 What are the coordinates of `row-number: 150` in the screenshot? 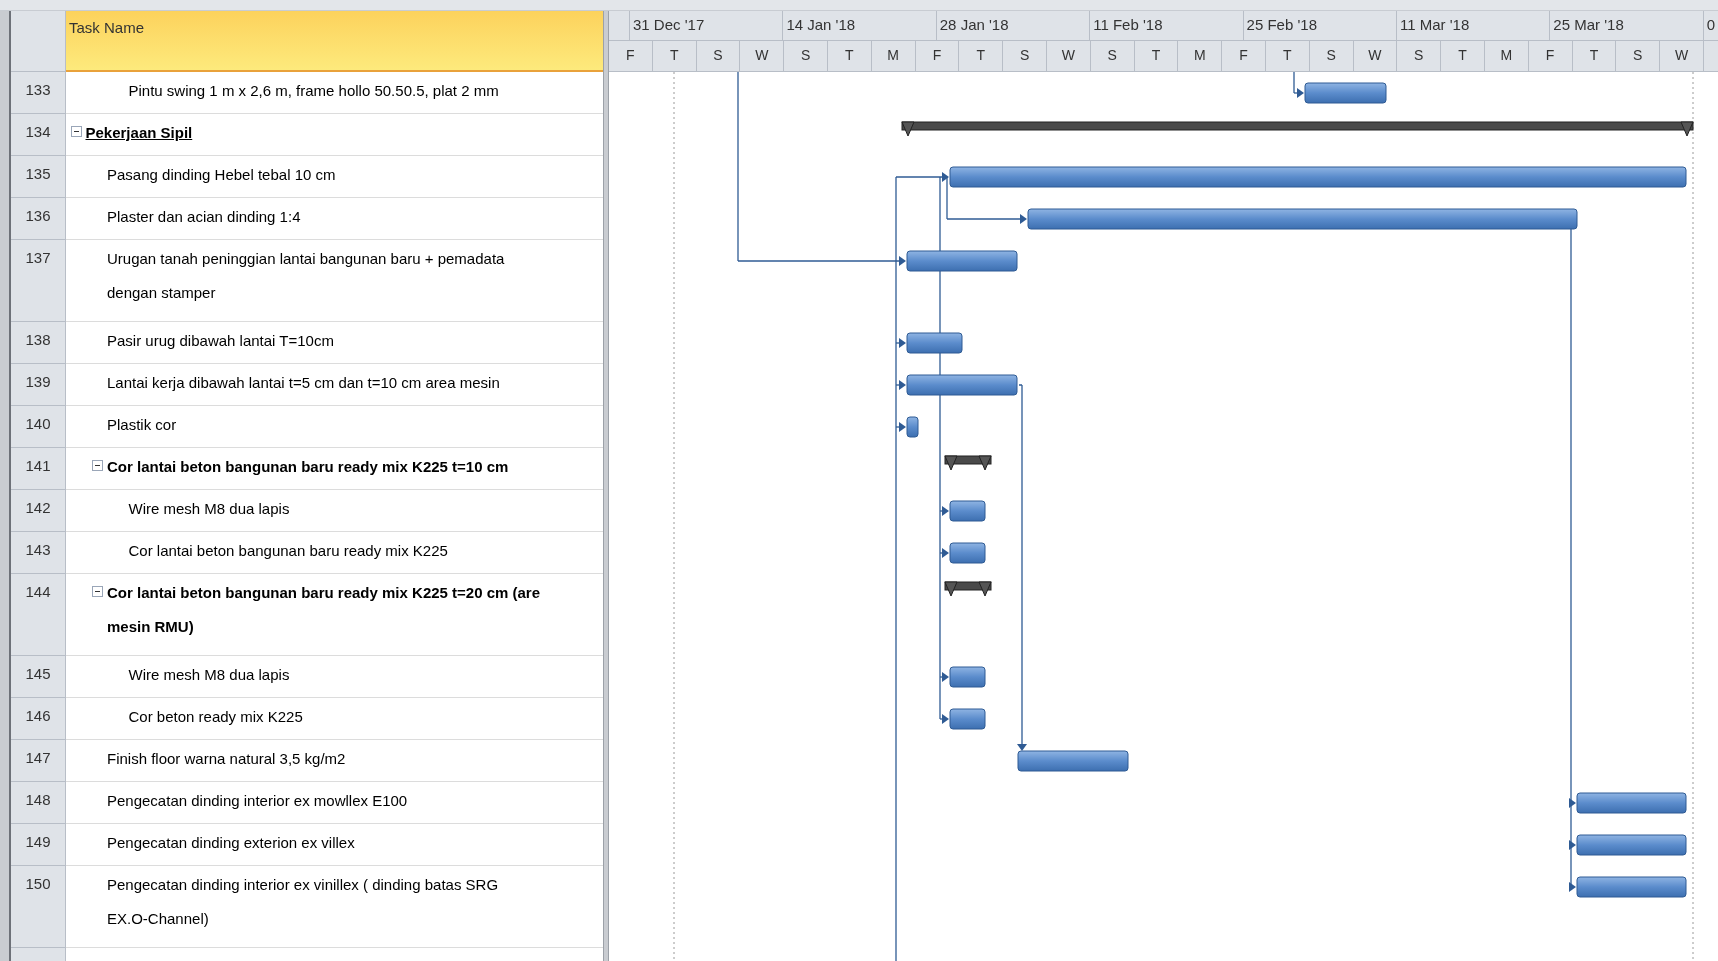 It's located at (38, 907).